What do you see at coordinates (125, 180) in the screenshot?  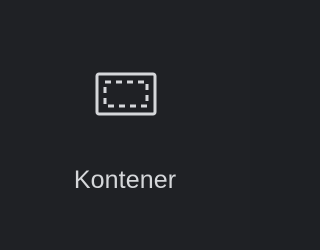 I see `widget-label: Kontener` at bounding box center [125, 180].